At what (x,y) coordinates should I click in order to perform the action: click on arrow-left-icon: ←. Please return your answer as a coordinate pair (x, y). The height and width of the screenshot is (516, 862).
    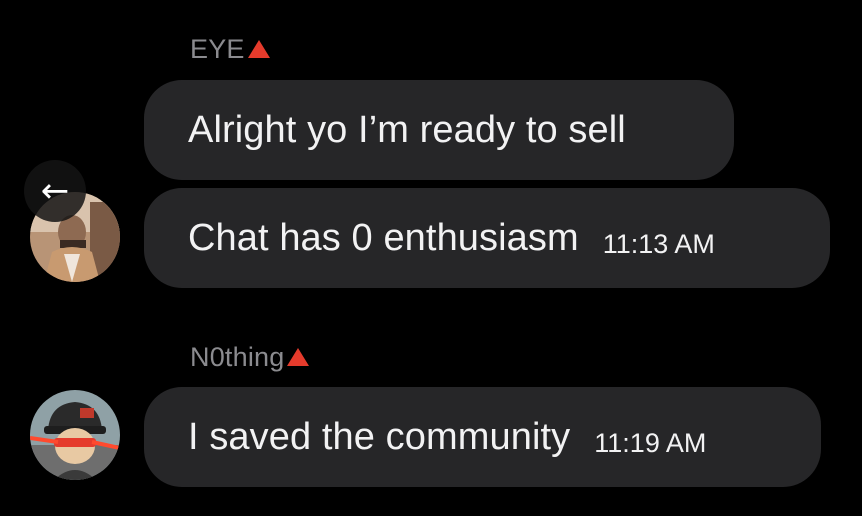
    Looking at the image, I should click on (55, 191).